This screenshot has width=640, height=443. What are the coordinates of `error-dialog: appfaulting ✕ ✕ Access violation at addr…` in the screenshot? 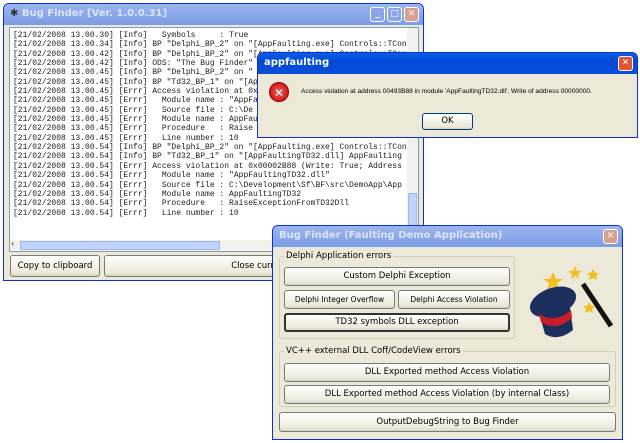 It's located at (447, 95).